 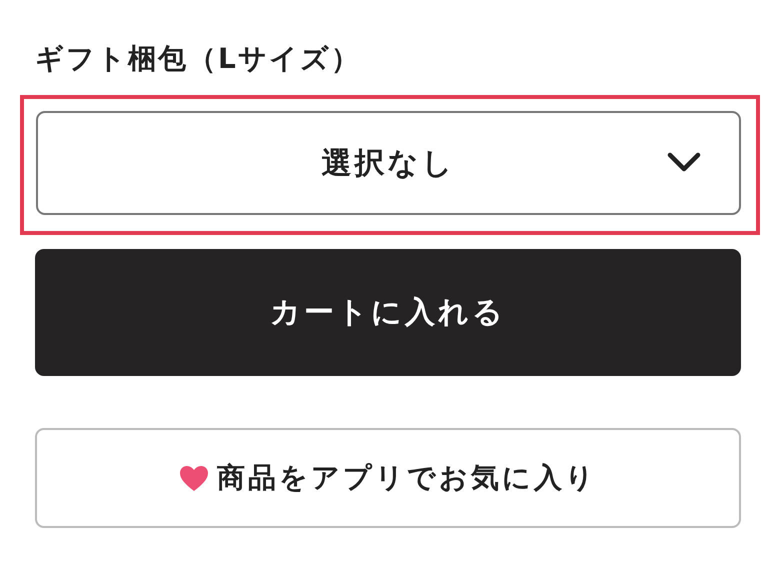 What do you see at coordinates (194, 478) in the screenshot?
I see `heart-icon` at bounding box center [194, 478].